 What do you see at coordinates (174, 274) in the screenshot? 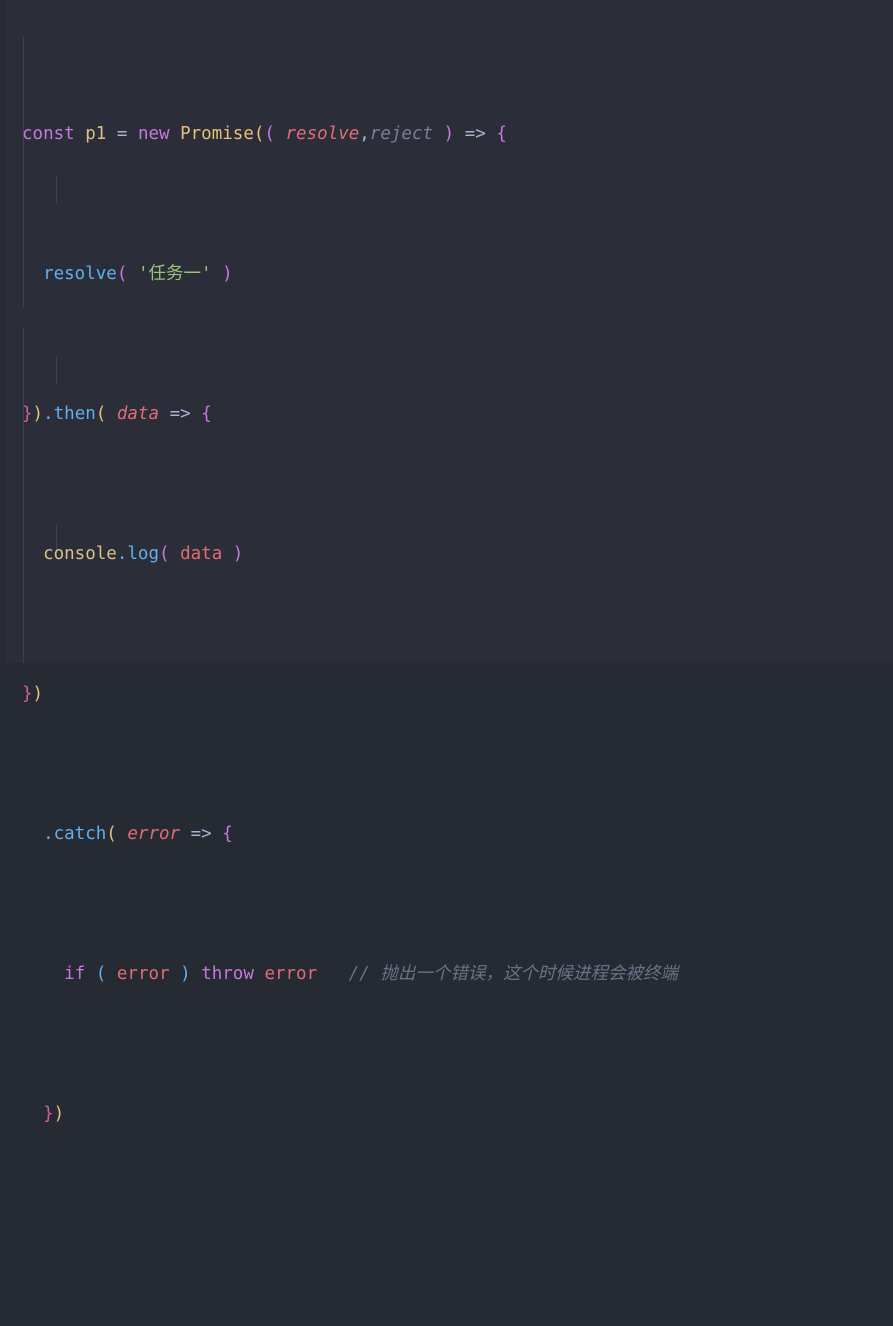
I see `token-string-task1: '任务一'` at bounding box center [174, 274].